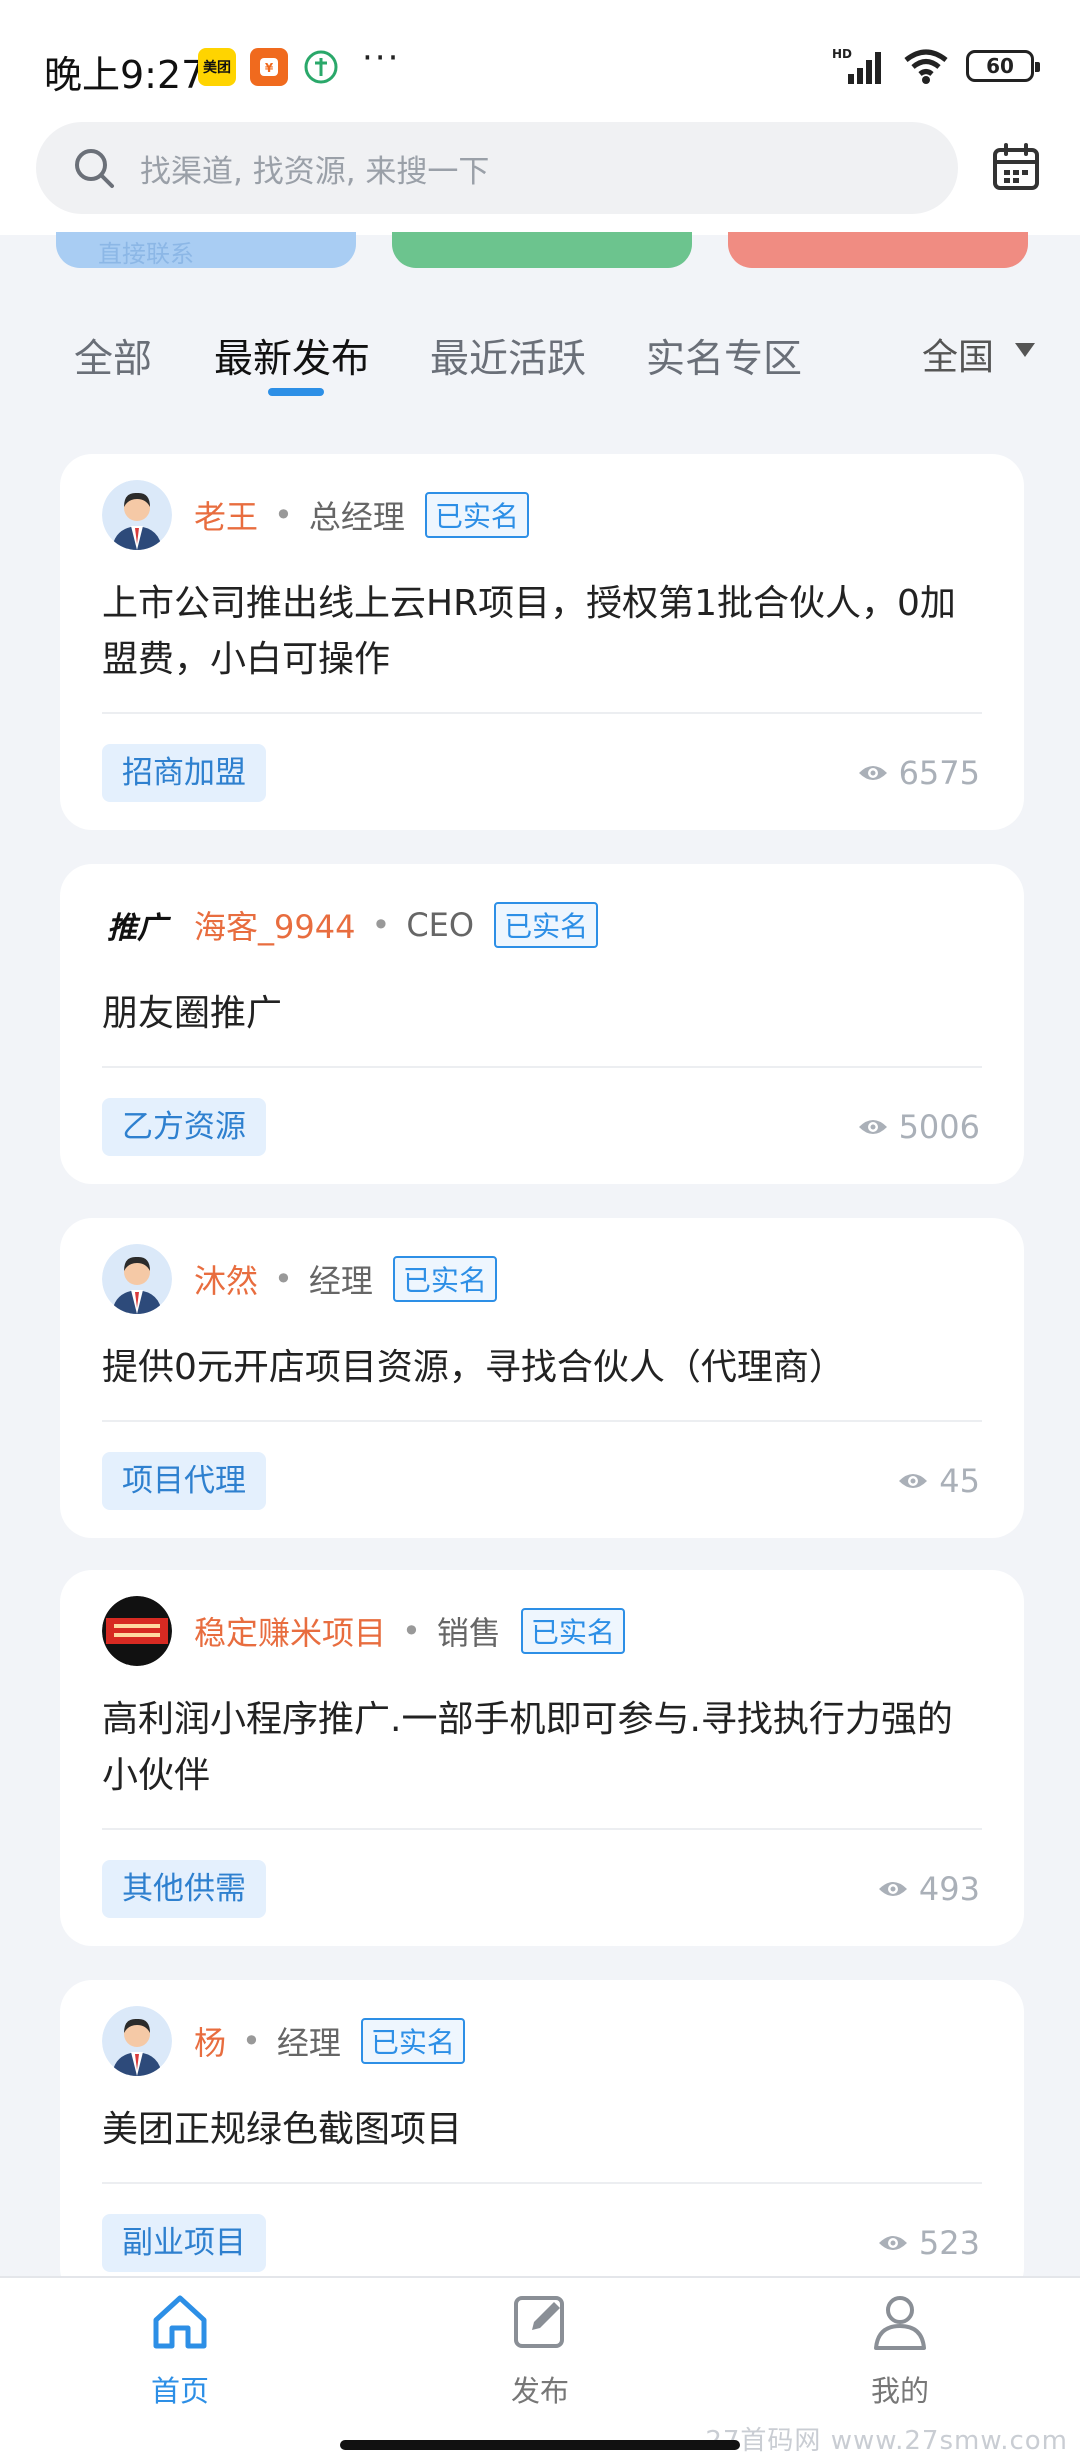 Image resolution: width=1080 pixels, height=2460 pixels. I want to click on filter-tabs: 全部 最新发布 最近活跃 实名专区 全国, so click(540, 363).